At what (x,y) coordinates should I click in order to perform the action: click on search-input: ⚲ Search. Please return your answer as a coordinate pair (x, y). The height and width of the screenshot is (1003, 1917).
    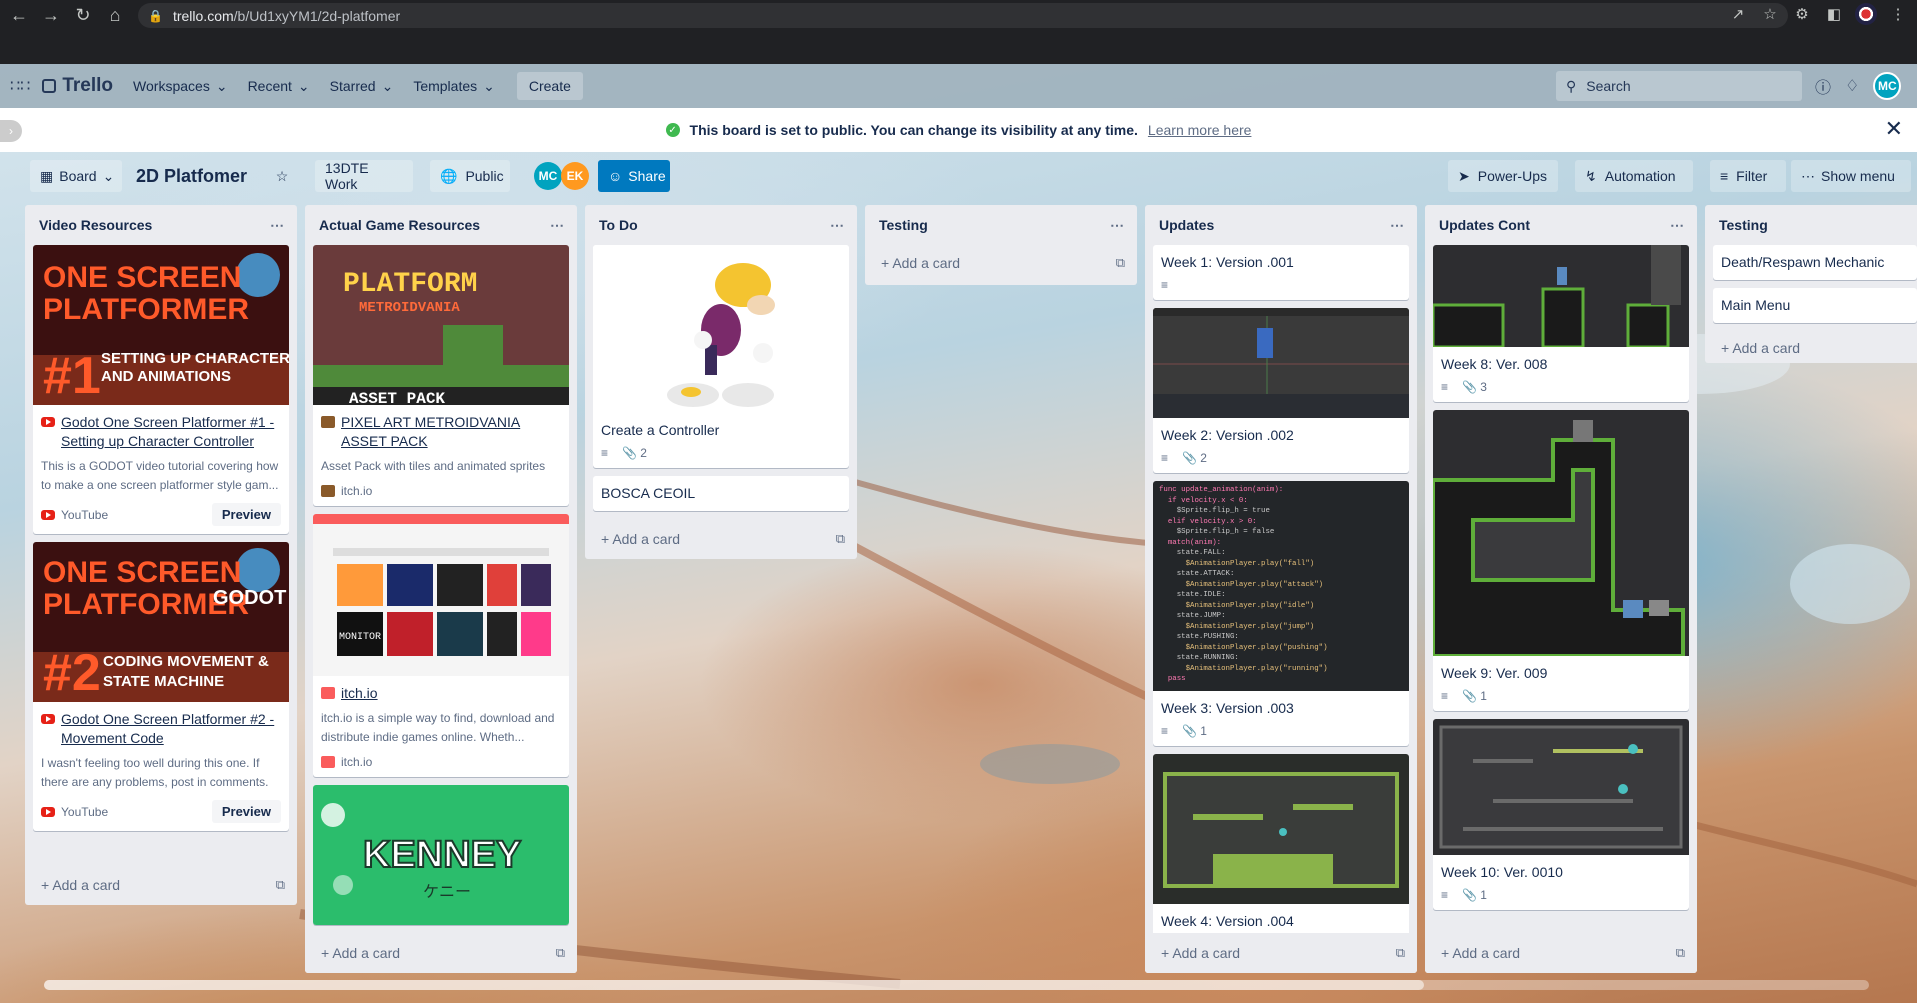
    Looking at the image, I should click on (1679, 86).